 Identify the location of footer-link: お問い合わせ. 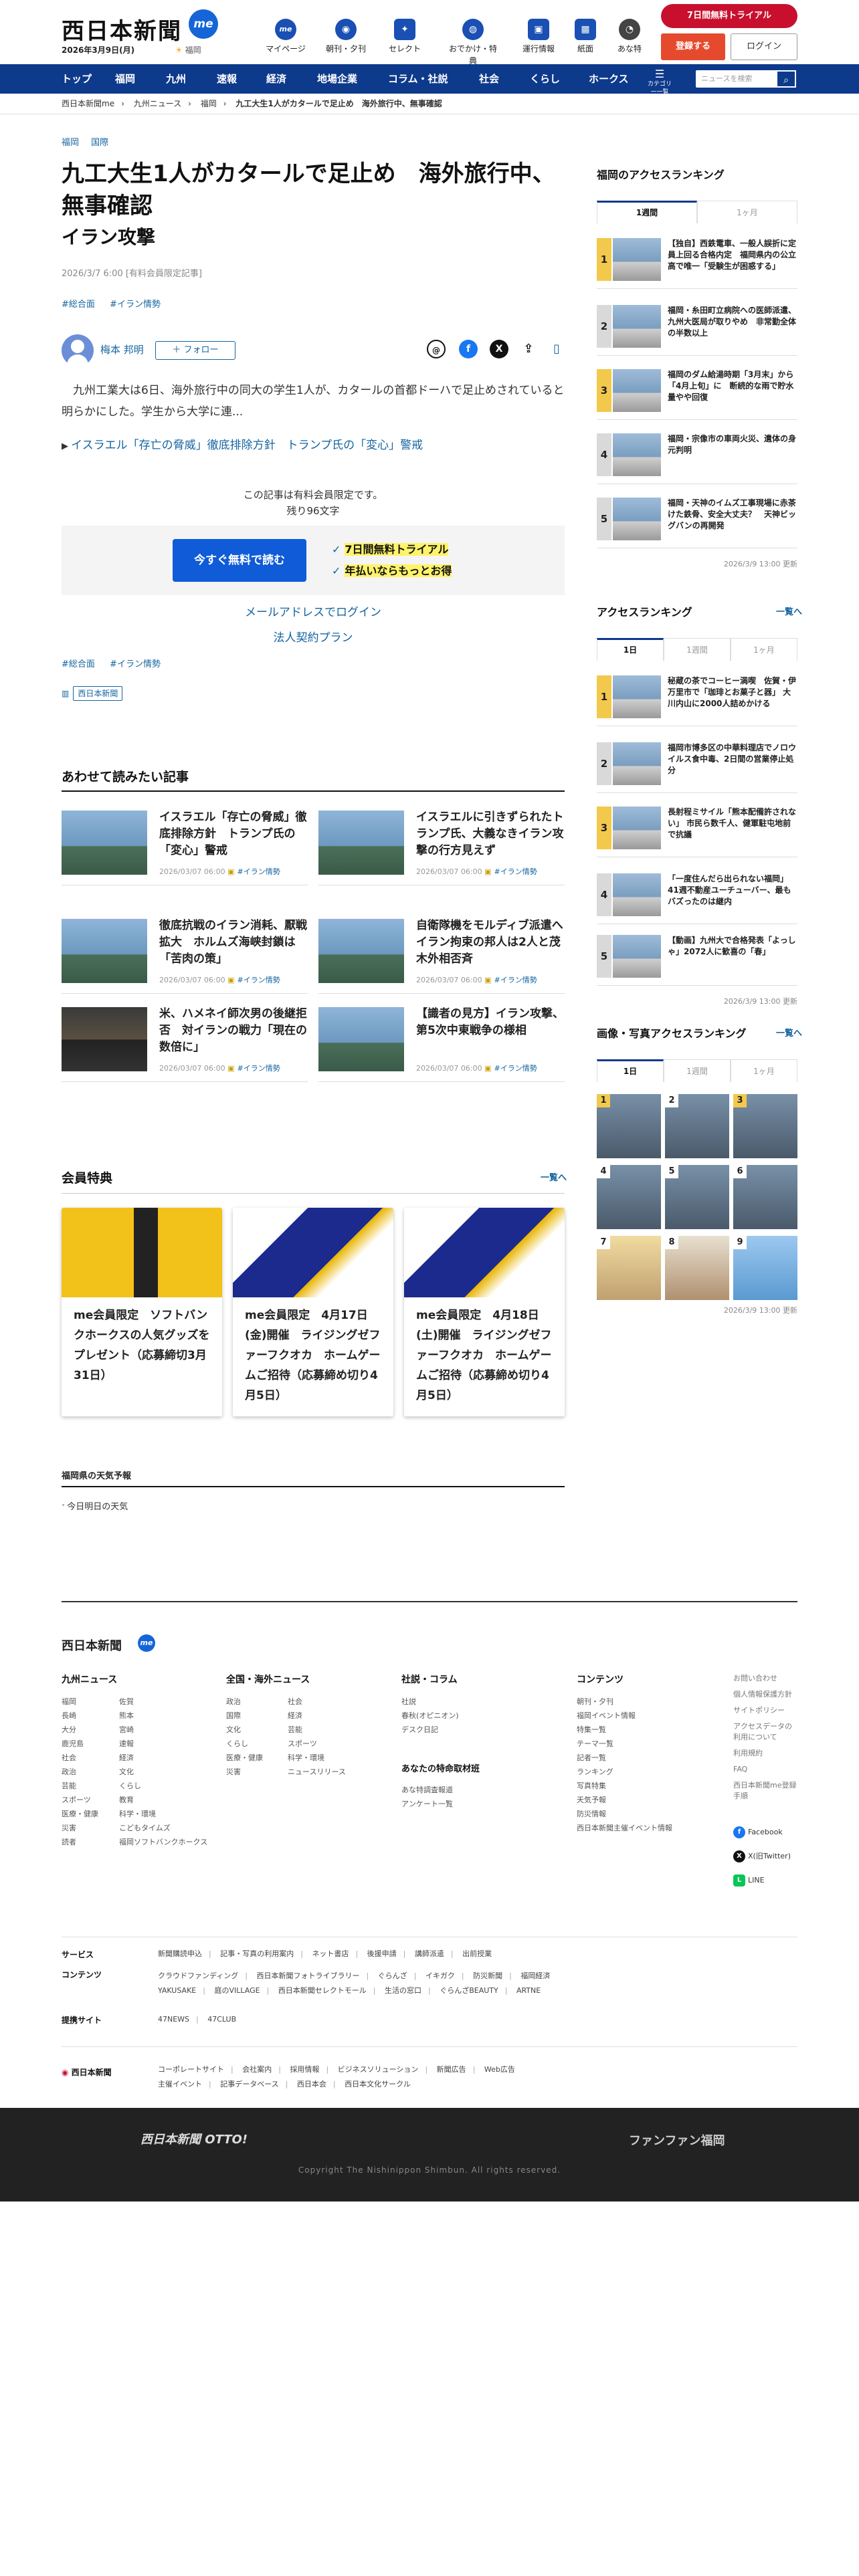
(765, 1679).